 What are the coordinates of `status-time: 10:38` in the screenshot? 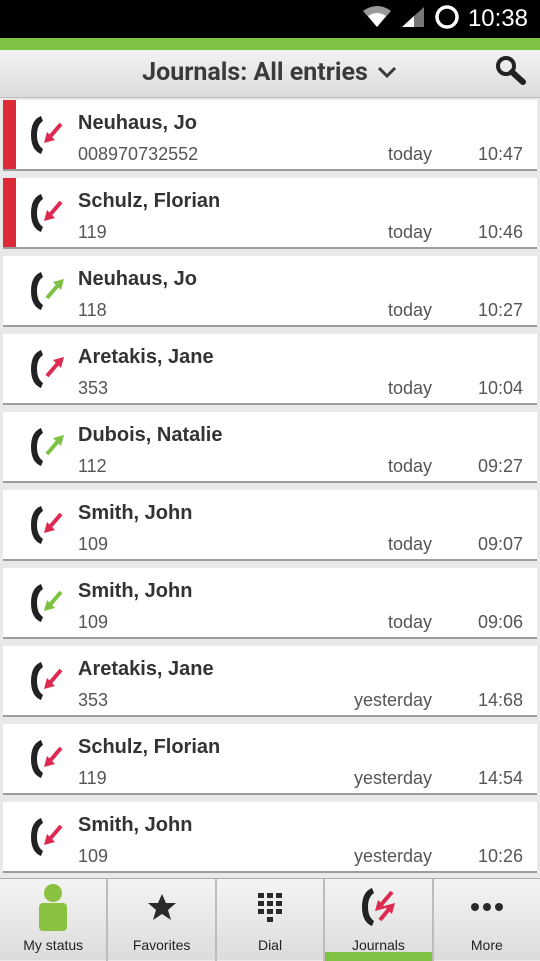 It's located at (497, 18).